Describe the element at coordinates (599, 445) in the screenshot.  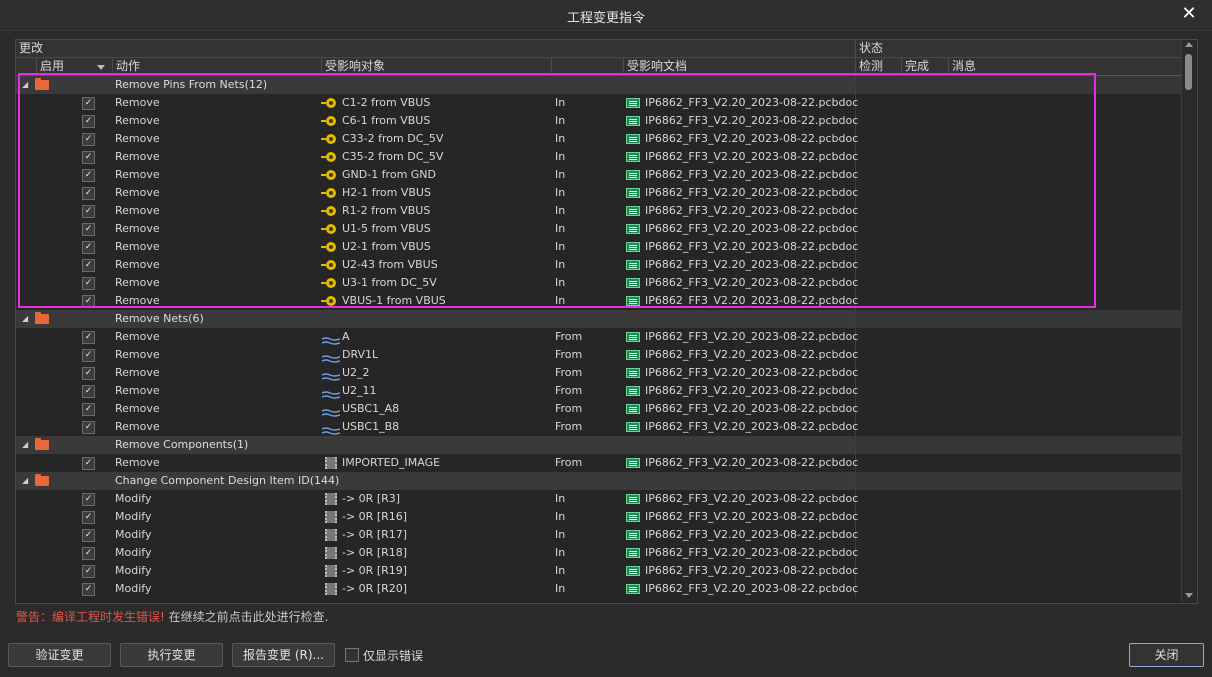
I see `group-row: ◢ Remove Components(1)` at that location.